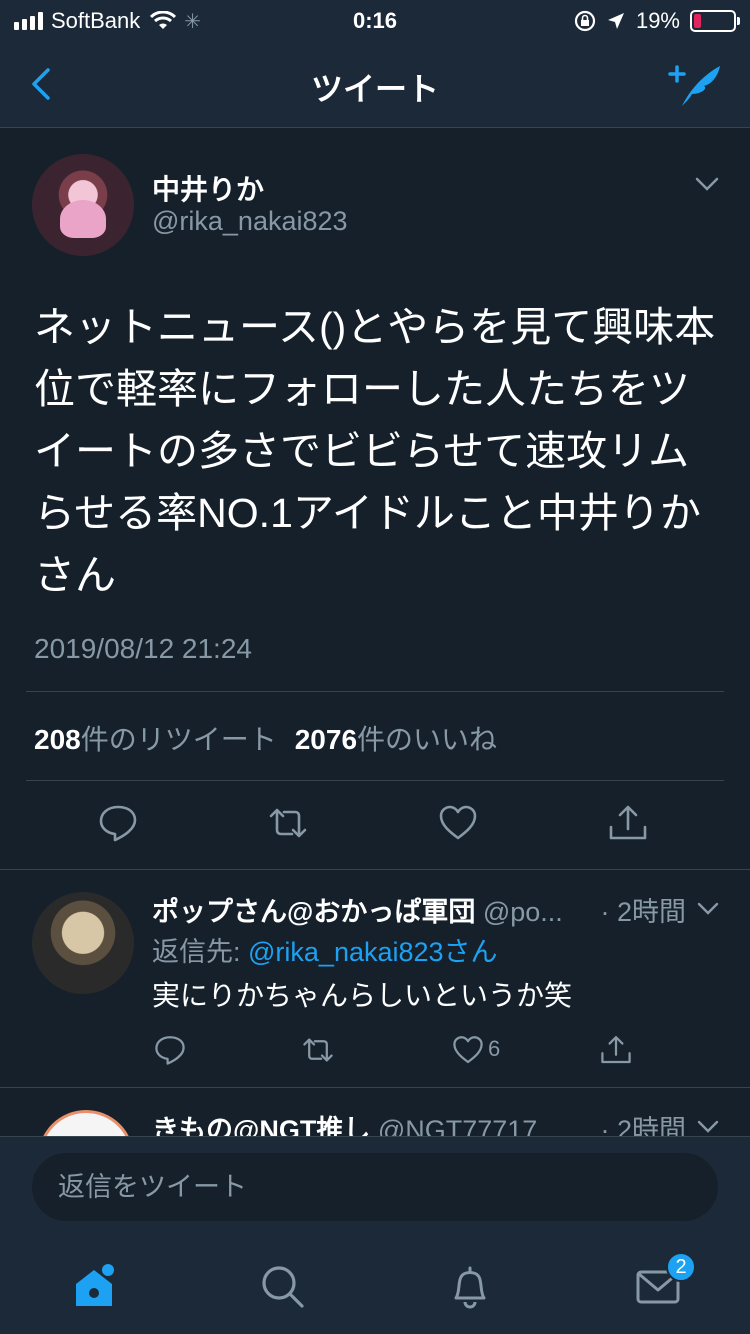  What do you see at coordinates (375, 825) in the screenshot?
I see `tweet-actions` at bounding box center [375, 825].